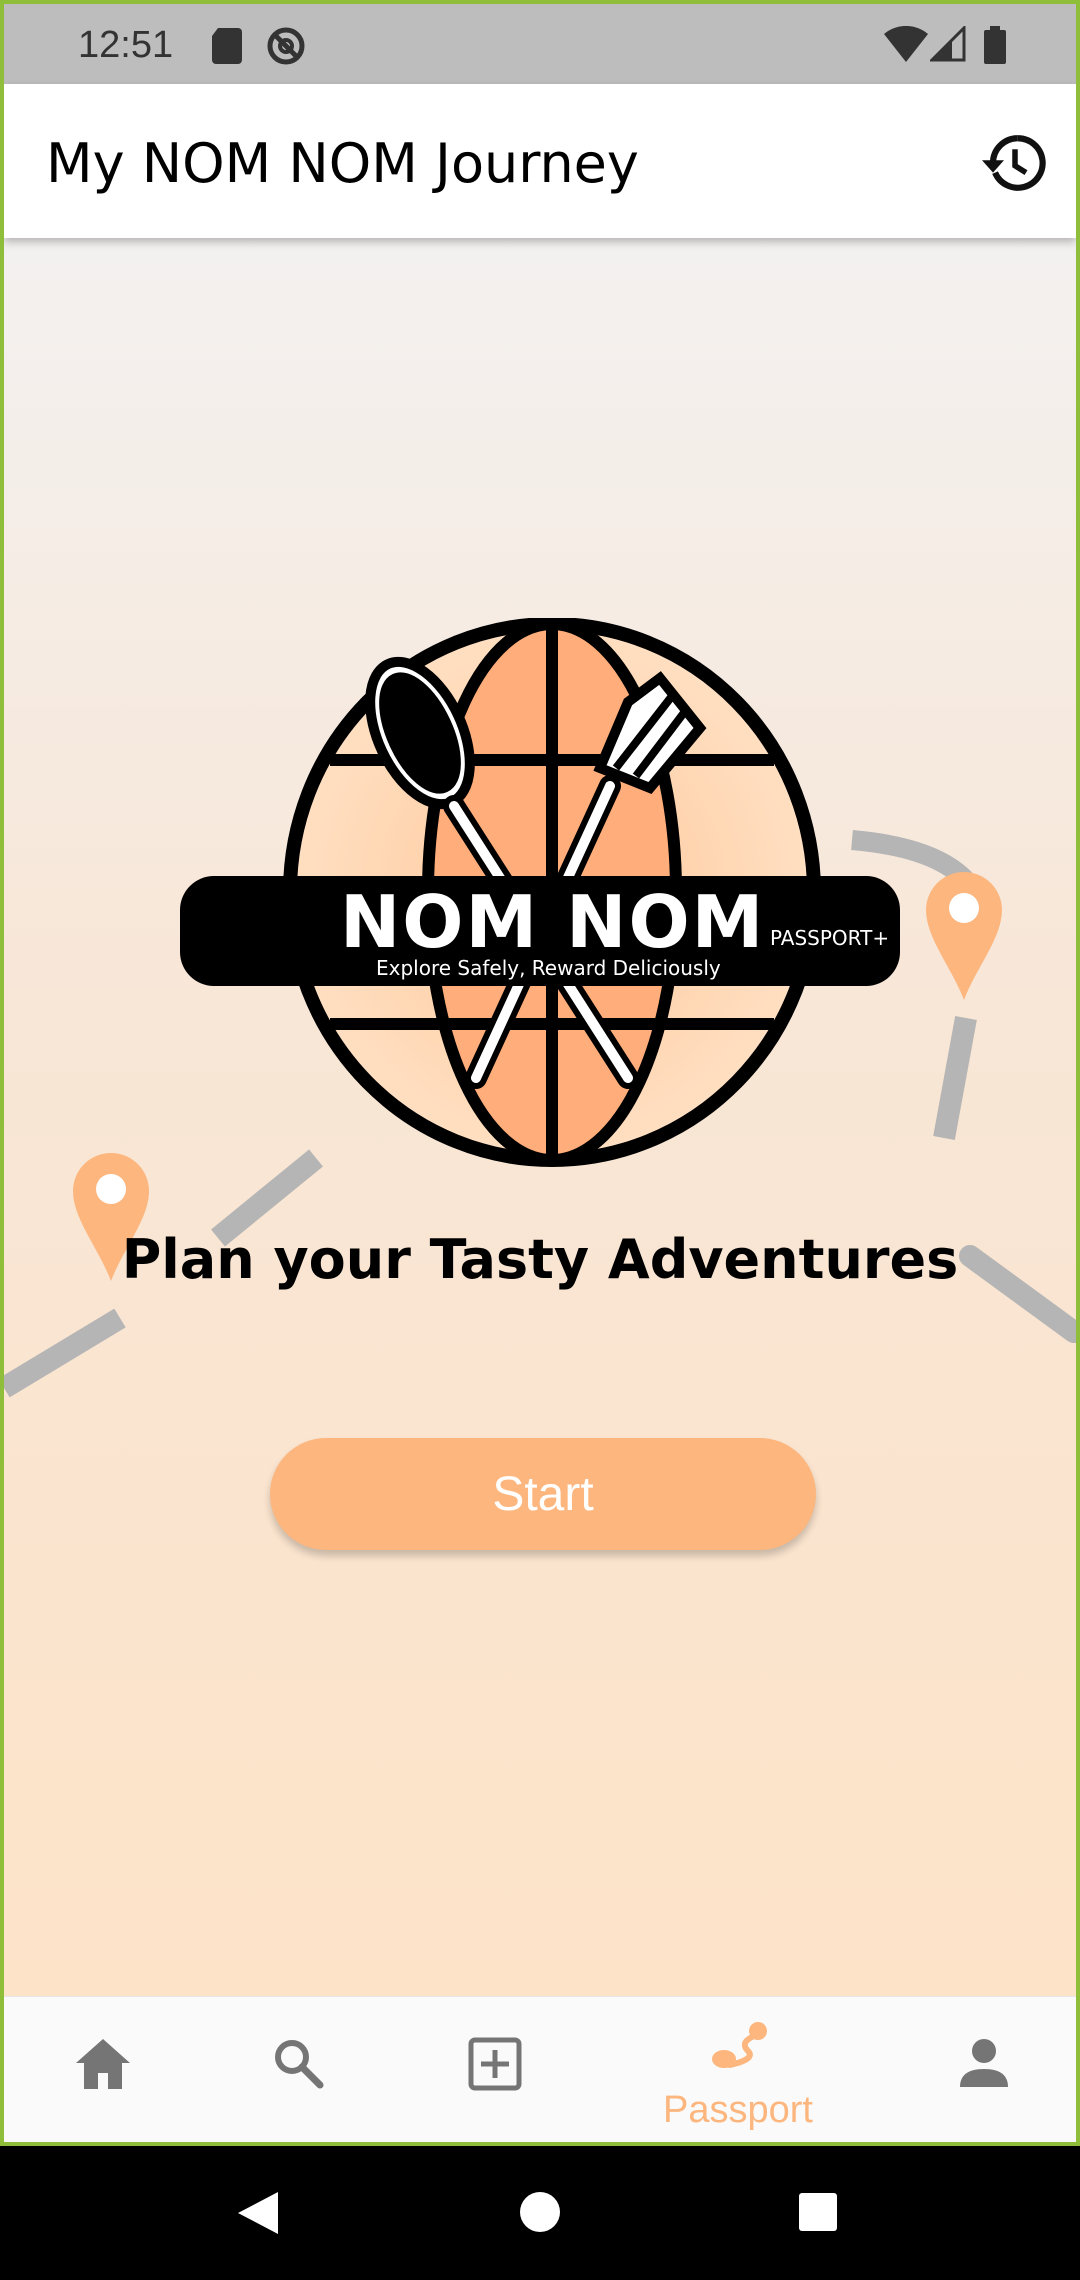  Describe the element at coordinates (553, 922) in the screenshot. I see `logo-brand-text: NOM NOM` at that location.